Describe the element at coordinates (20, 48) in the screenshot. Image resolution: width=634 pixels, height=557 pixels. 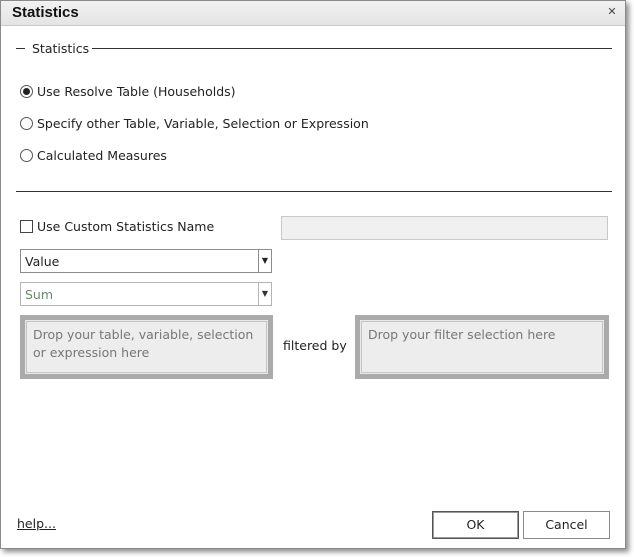
I see `group-dash` at that location.